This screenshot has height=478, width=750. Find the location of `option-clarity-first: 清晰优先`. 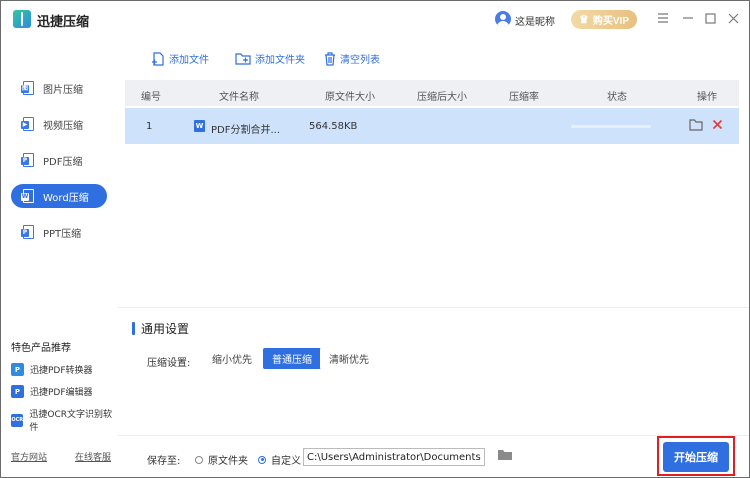

option-clarity-first: 清晰优先 is located at coordinates (349, 358).